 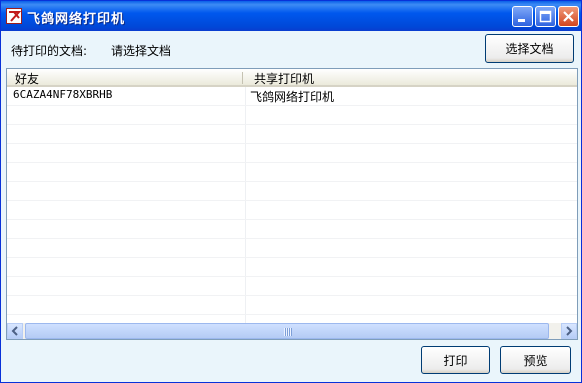 What do you see at coordinates (291, 16) in the screenshot?
I see `title-bar: 飞鸽网络打印机` at bounding box center [291, 16].